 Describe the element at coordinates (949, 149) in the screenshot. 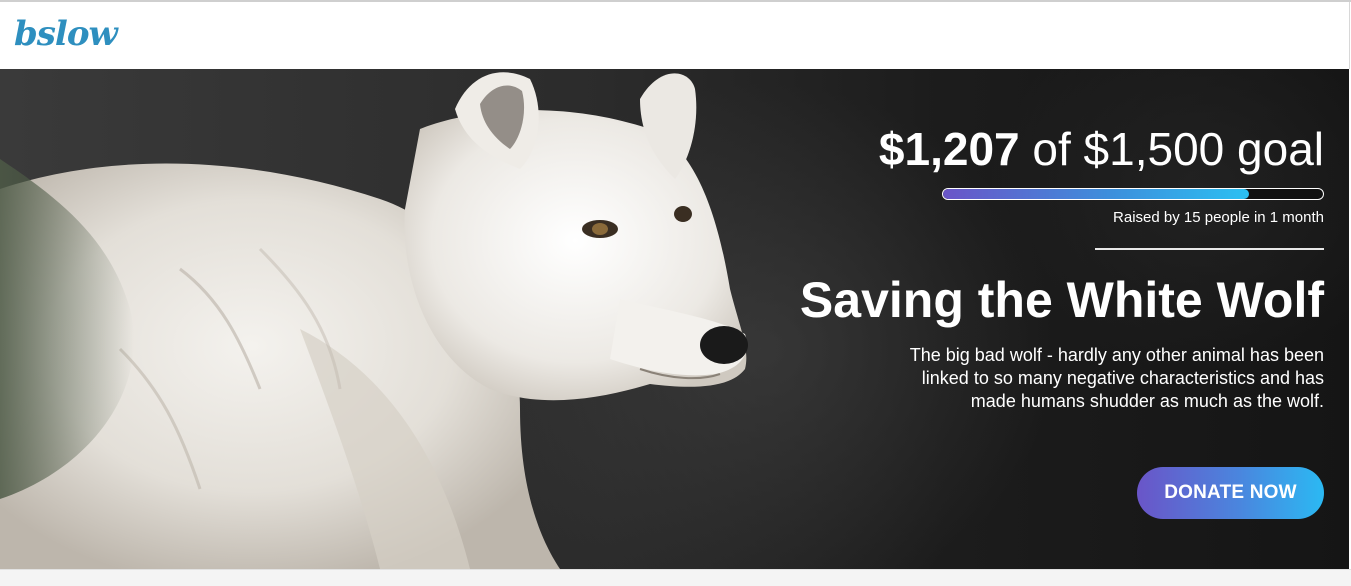

I see `raised-amount: $1,207` at that location.